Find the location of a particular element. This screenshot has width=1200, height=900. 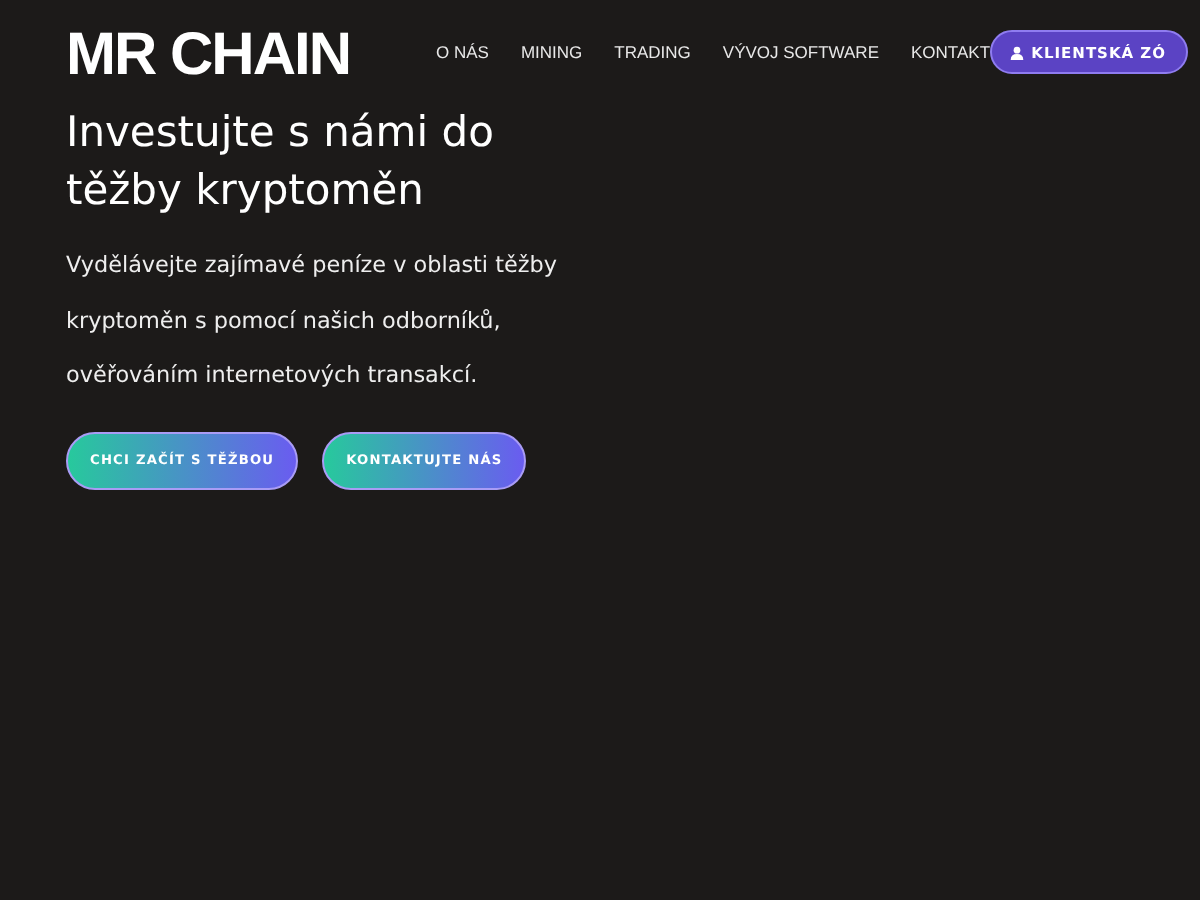

nav-link: TRADING is located at coordinates (652, 52).